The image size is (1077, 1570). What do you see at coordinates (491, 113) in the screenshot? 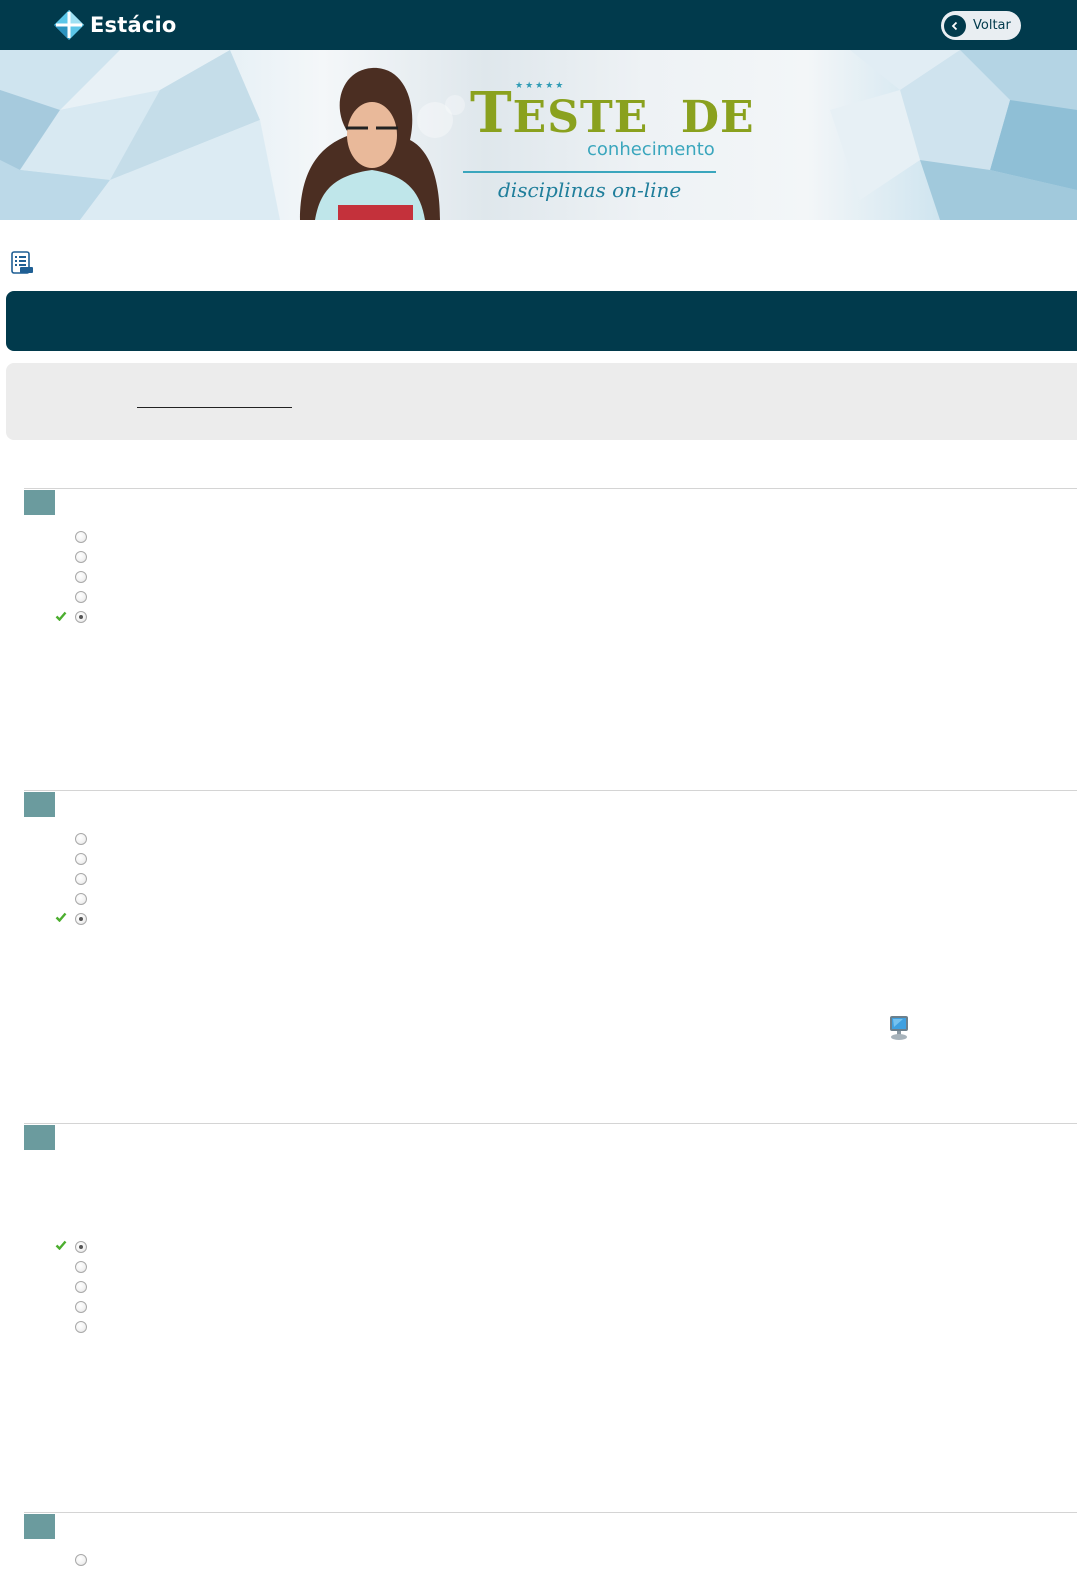
I see `banner-title-initial: T` at bounding box center [491, 113].